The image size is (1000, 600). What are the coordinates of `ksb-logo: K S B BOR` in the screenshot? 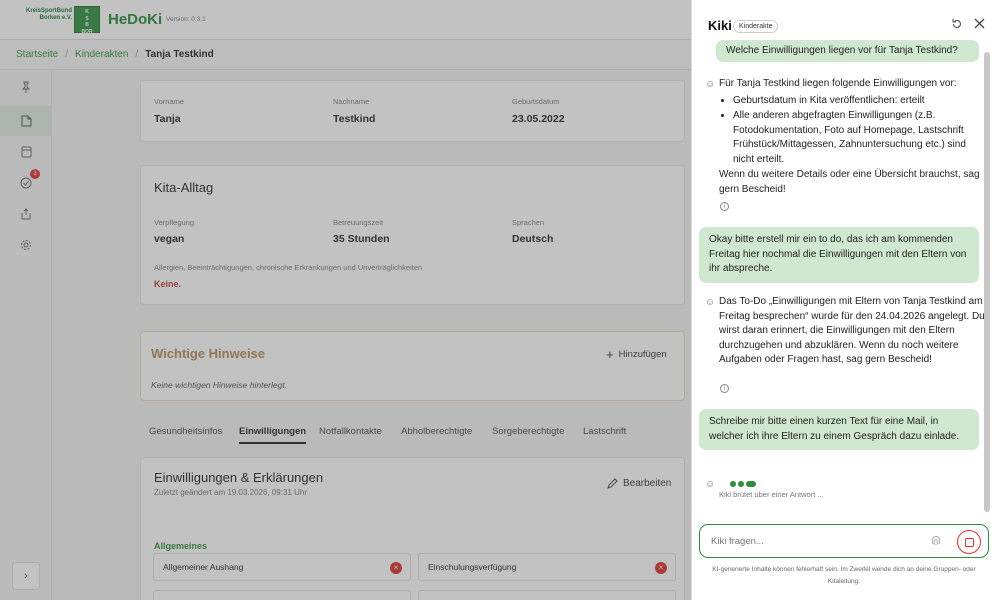 It's located at (87, 20).